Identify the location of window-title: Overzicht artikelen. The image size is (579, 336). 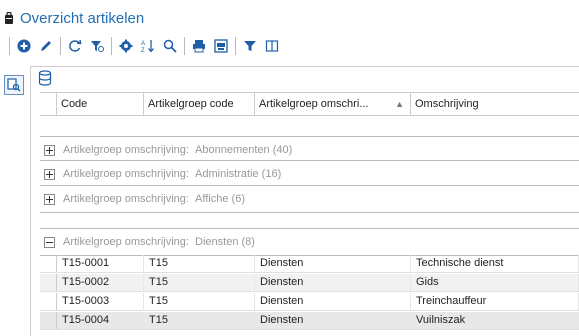
(74, 18).